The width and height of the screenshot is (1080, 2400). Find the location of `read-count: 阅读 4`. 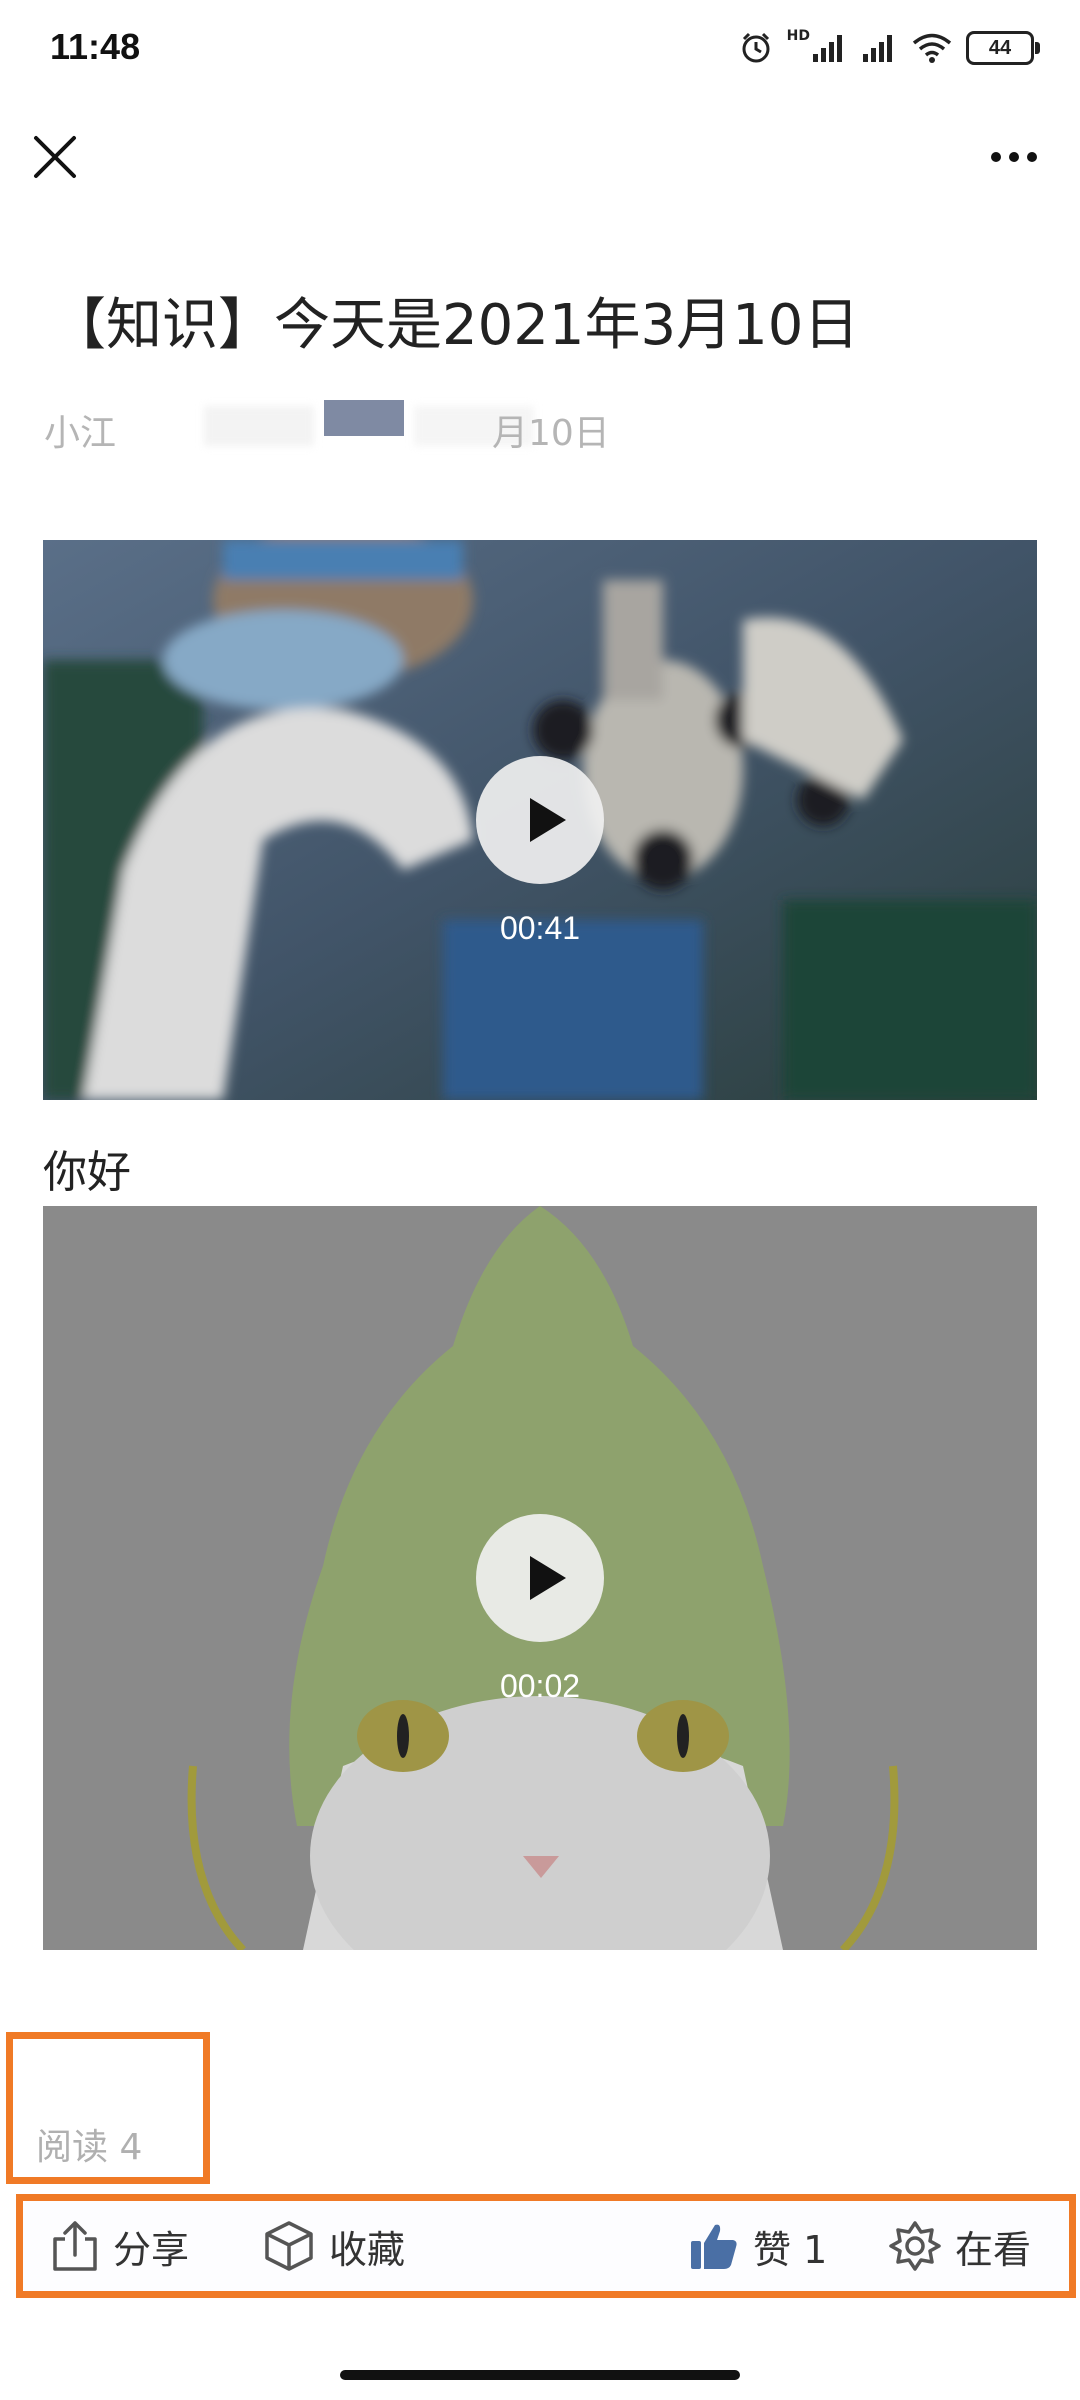

read-count: 阅读 4 is located at coordinates (89, 2147).